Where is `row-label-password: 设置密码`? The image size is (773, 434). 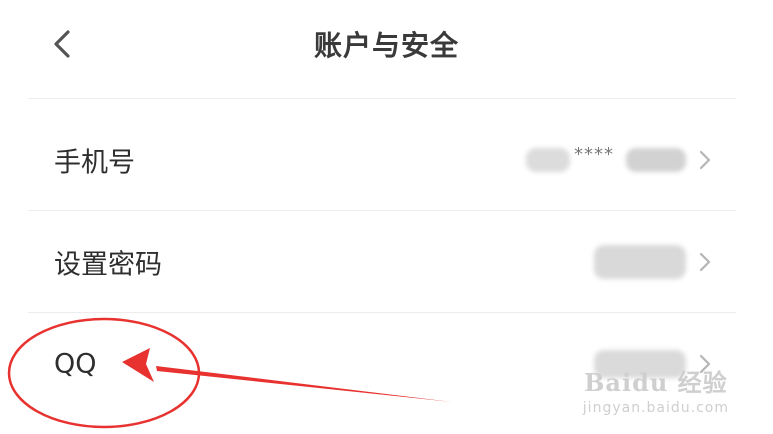 row-label-password: 设置密码 is located at coordinates (108, 265).